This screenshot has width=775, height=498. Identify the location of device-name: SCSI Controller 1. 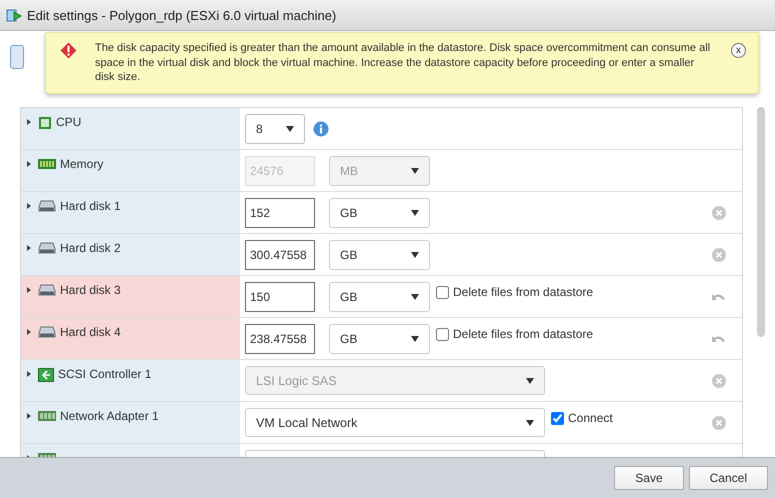
(105, 374).